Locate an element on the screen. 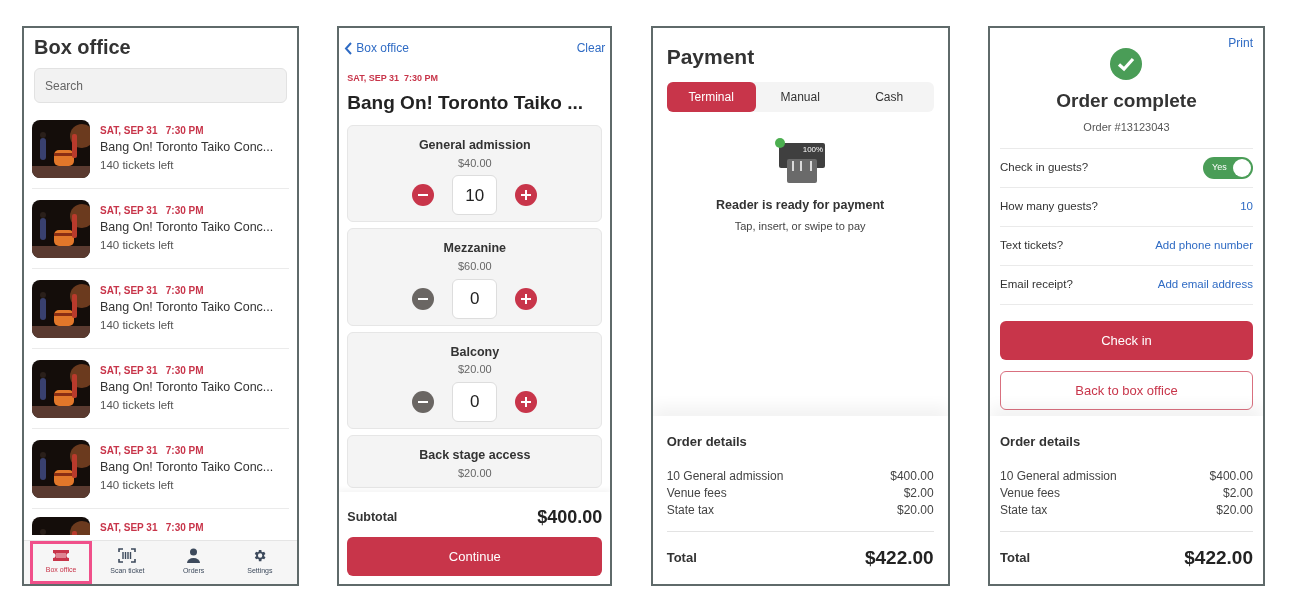  ticket-price: $60.00 is located at coordinates (475, 266).